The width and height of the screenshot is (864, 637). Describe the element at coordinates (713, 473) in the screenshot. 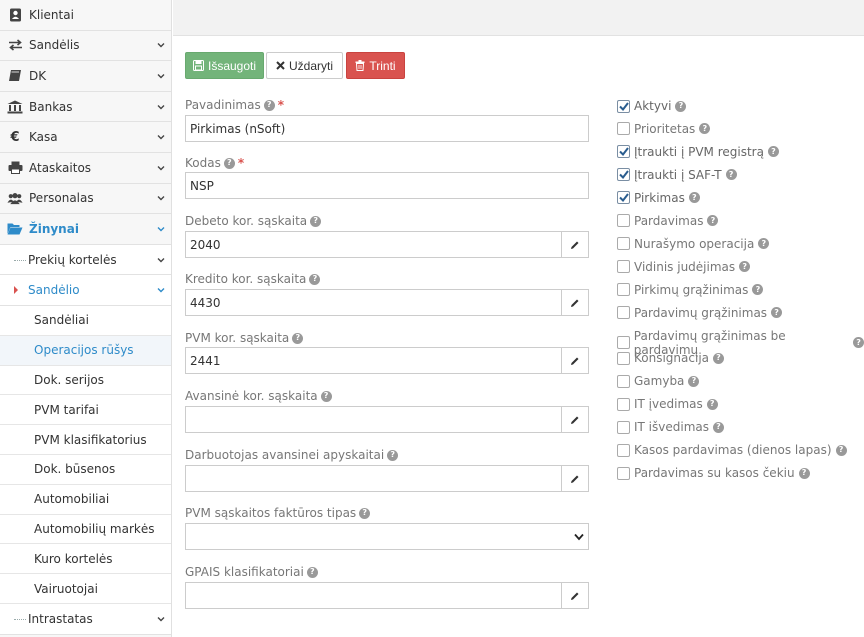

I see `flag-checkbox-row: Pardavimas su kasos čekiu?` at that location.